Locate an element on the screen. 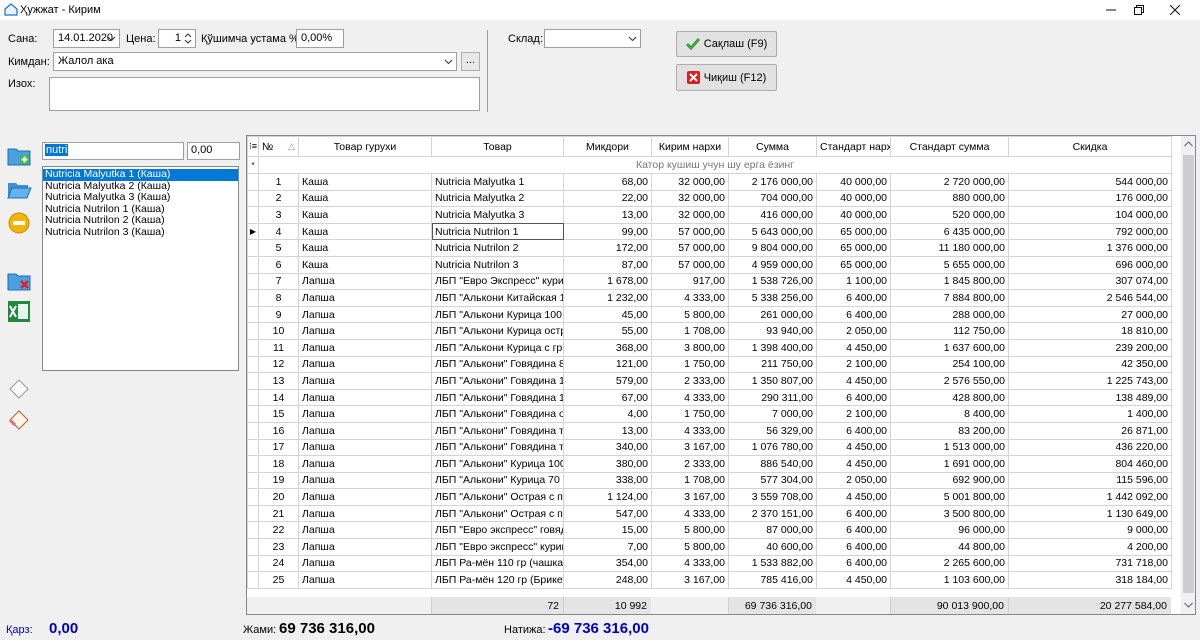 This screenshot has height=640, width=1200. purchase-price-cell: 32 000,00 is located at coordinates (690, 215).